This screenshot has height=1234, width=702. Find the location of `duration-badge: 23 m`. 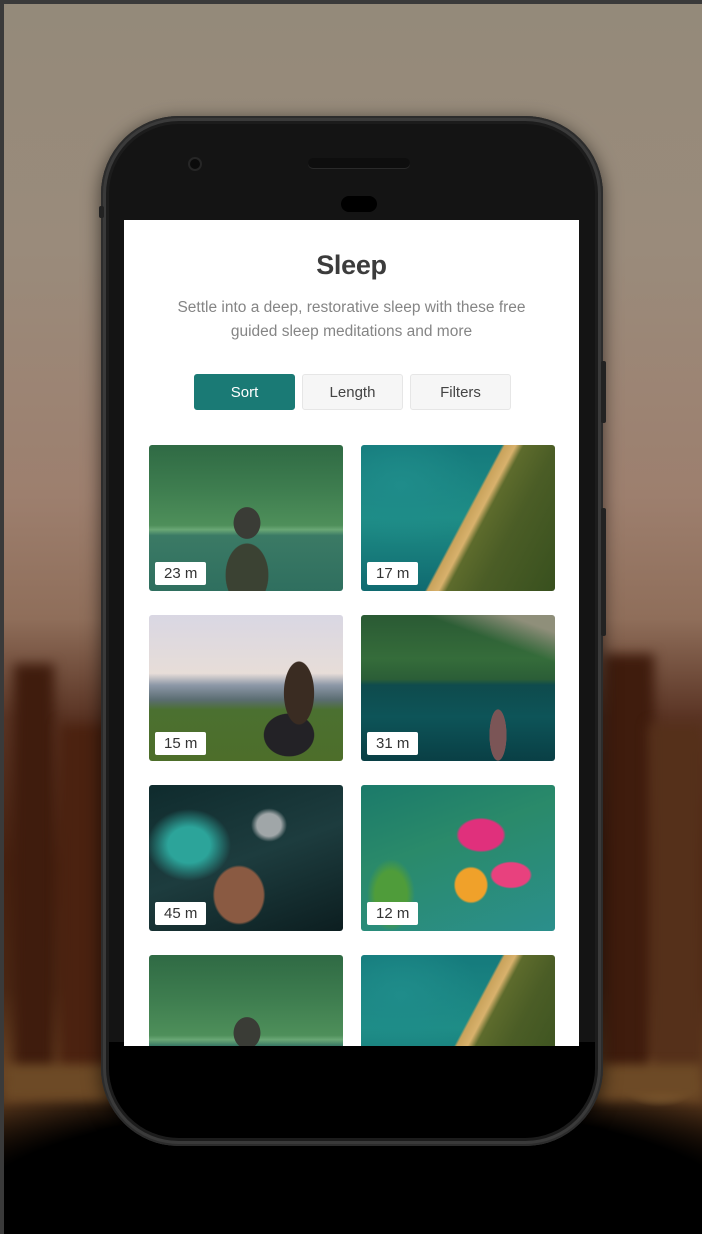

duration-badge: 23 m is located at coordinates (181, 573).